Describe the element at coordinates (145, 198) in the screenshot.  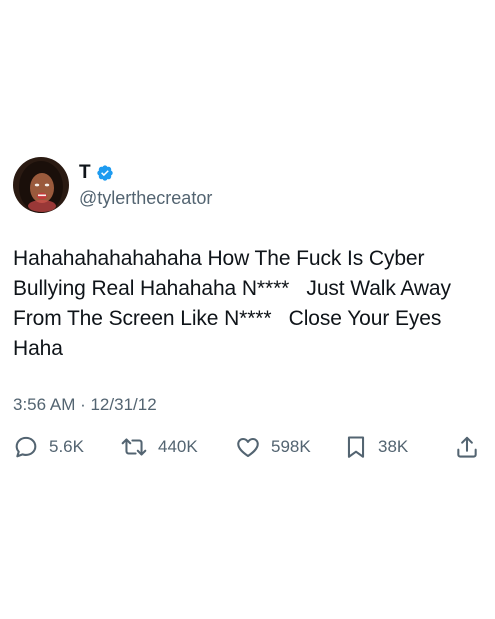
I see `user-handle: @tylerthecreator` at that location.